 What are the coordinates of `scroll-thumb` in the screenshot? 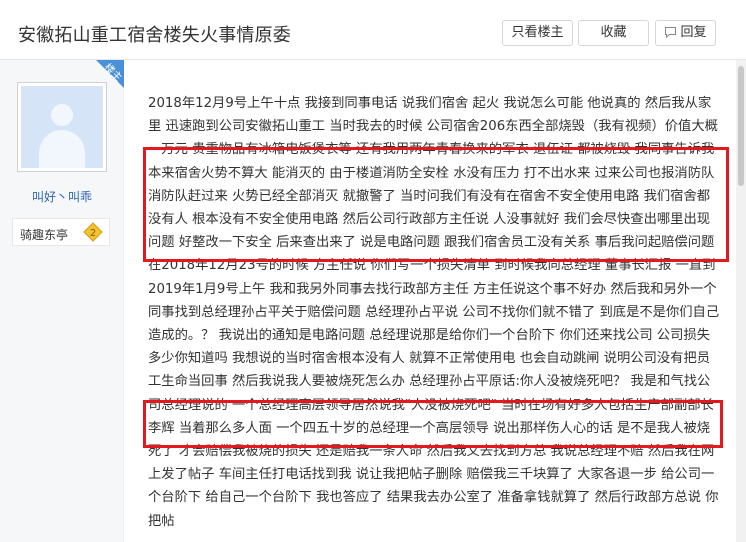 It's located at (741, 126).